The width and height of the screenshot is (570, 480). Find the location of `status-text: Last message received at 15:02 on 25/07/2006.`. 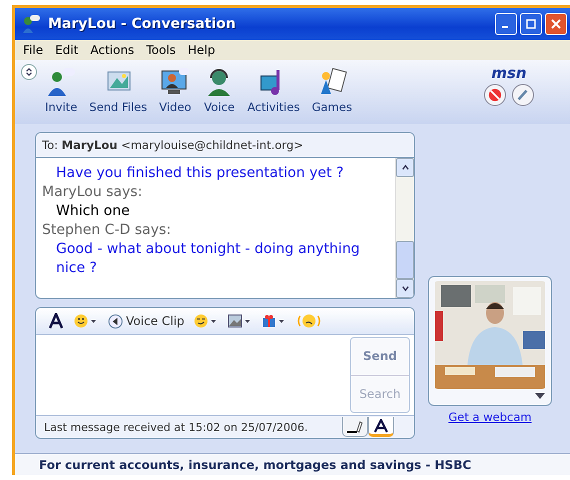

status-text: Last message received at 15:02 on 25/07/2006. is located at coordinates (176, 427).